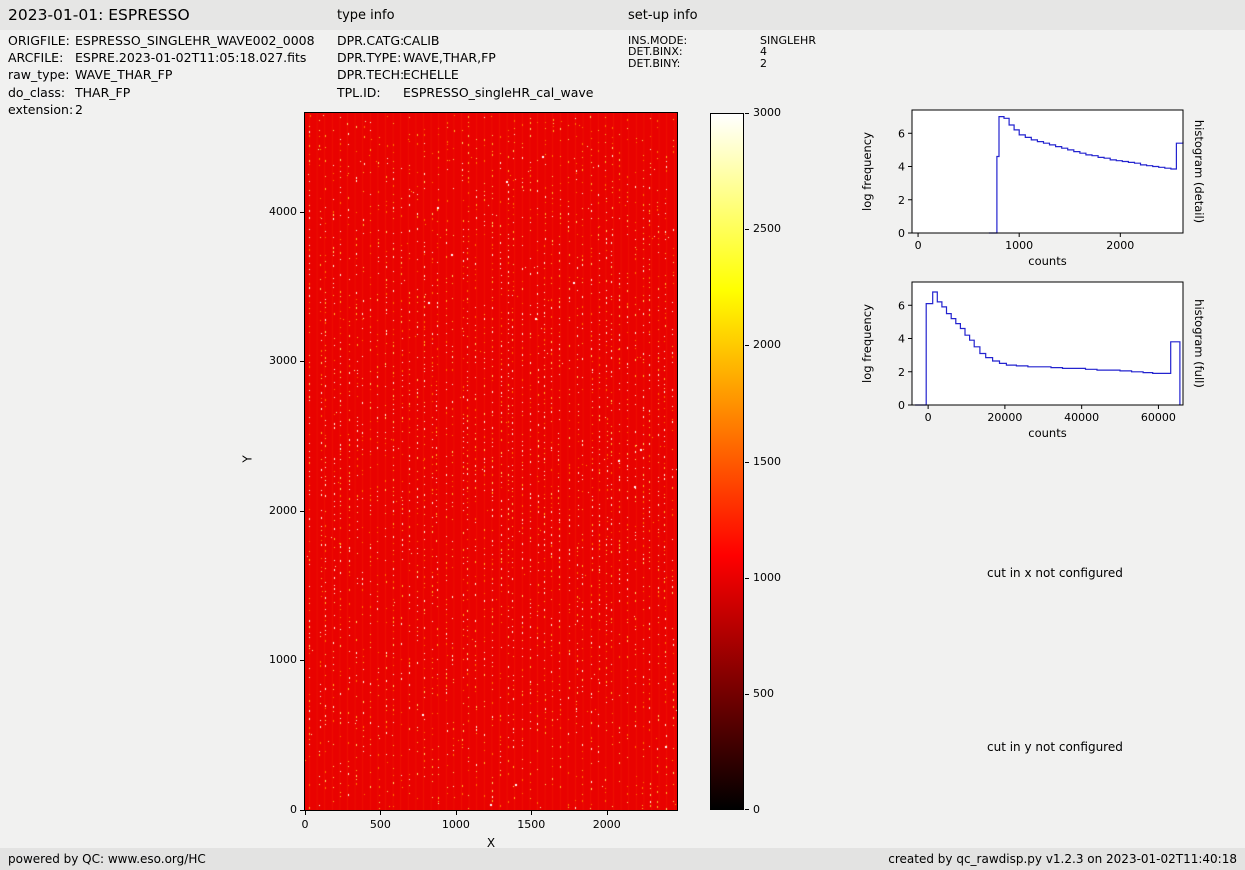  I want to click on file-info-row: raw_type: WAVE_THAR_FP, so click(161, 75).